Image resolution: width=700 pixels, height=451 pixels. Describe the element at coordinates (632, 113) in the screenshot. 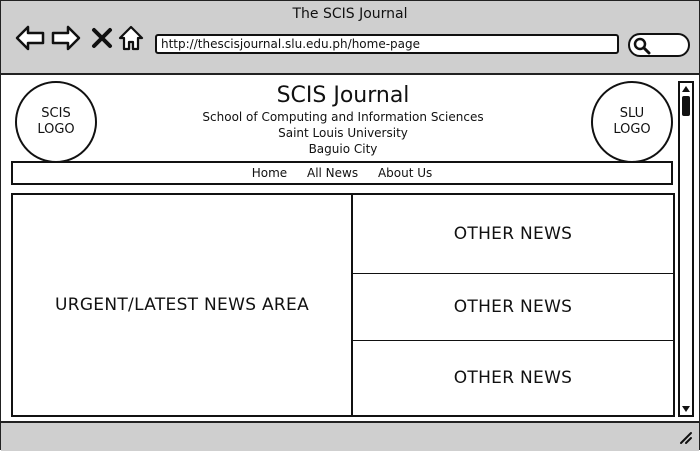

I see `slu-logo-line1: SLU` at that location.